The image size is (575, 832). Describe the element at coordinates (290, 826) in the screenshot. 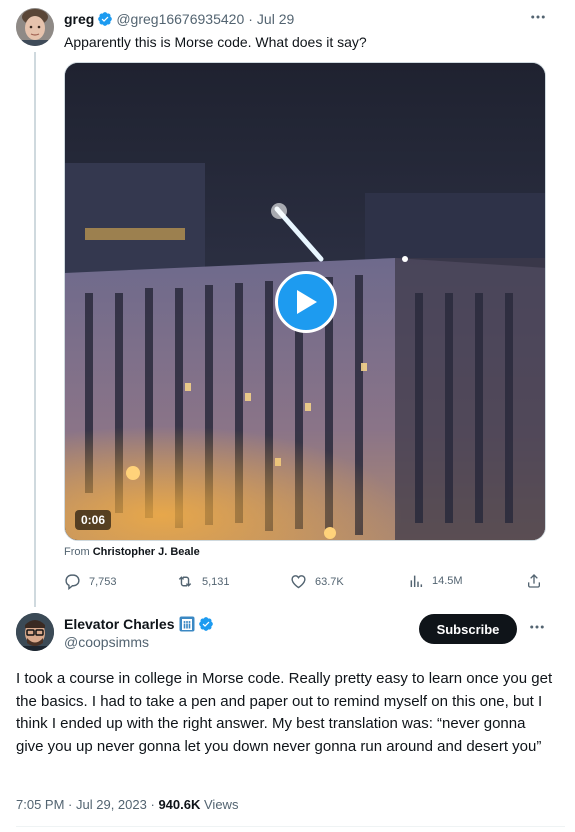

I see `divider` at that location.